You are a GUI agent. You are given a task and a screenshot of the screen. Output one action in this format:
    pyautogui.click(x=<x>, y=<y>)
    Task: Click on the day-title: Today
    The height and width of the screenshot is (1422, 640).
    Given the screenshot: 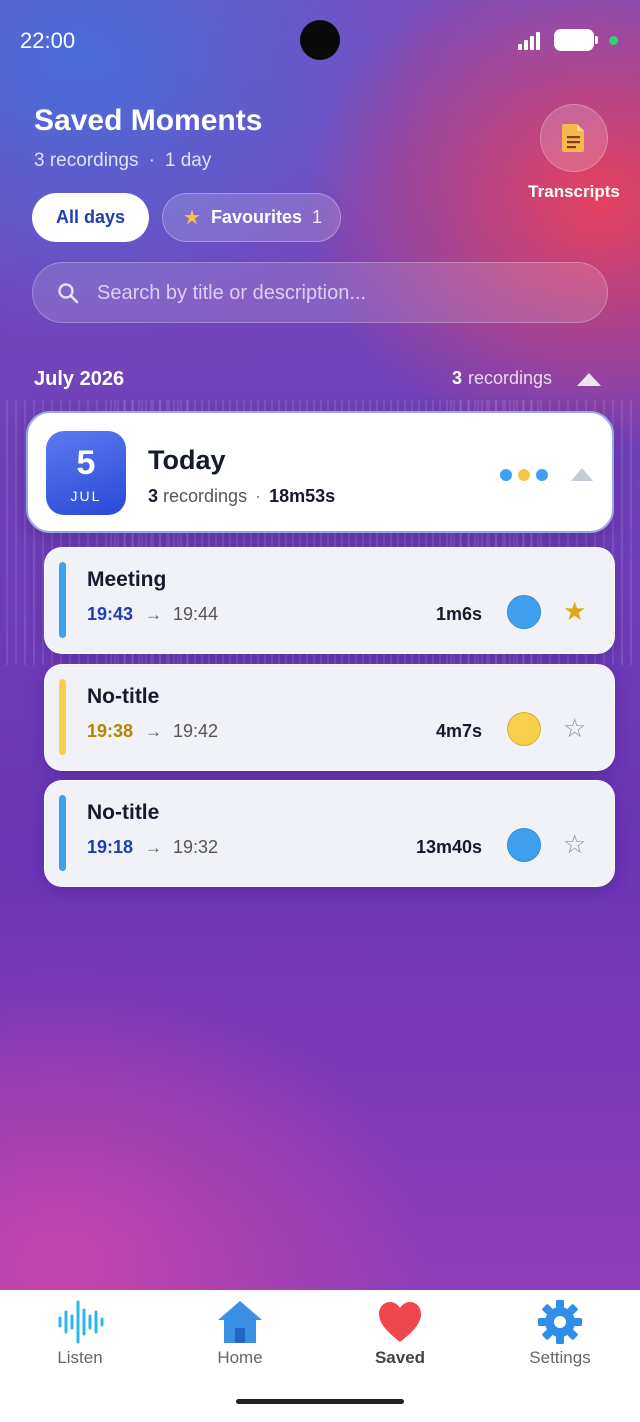 What is the action you would take?
    pyautogui.click(x=187, y=460)
    